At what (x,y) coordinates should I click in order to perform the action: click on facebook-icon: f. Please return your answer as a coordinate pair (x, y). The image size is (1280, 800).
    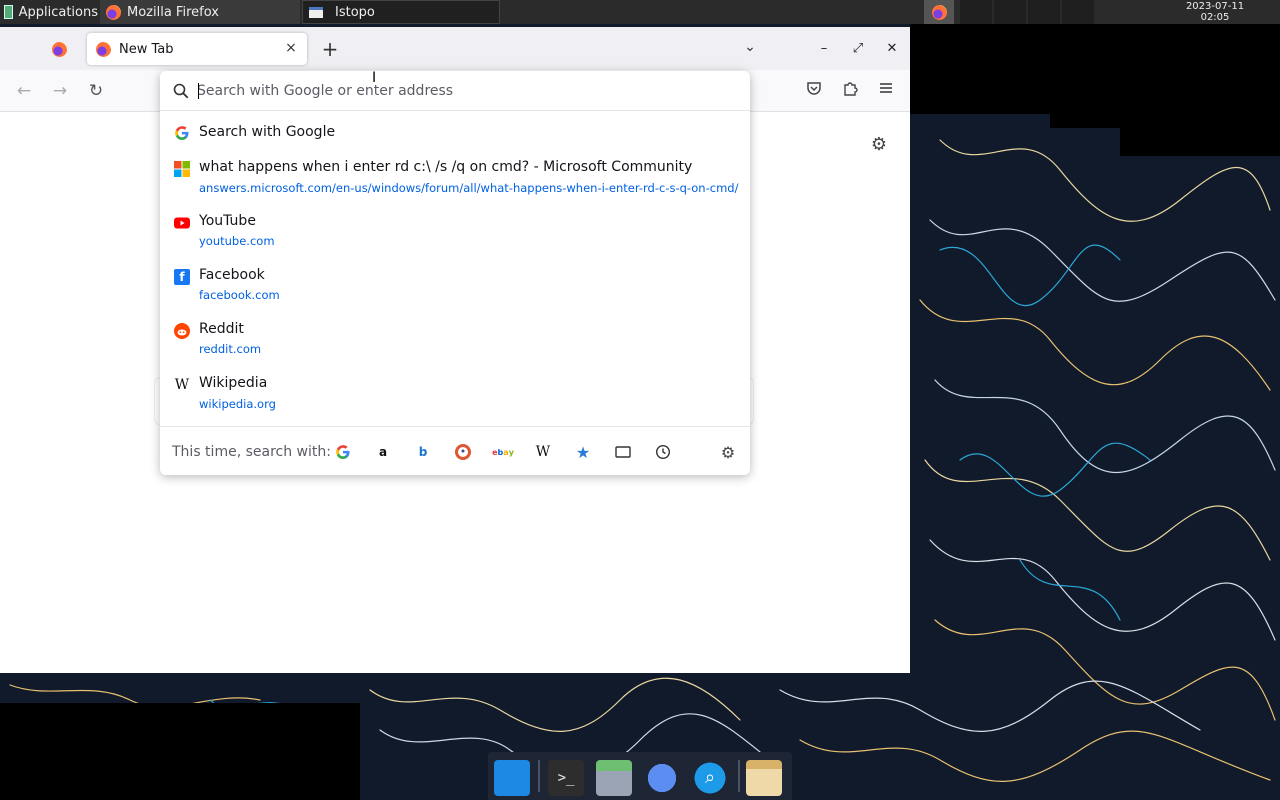
    Looking at the image, I should click on (182, 277).